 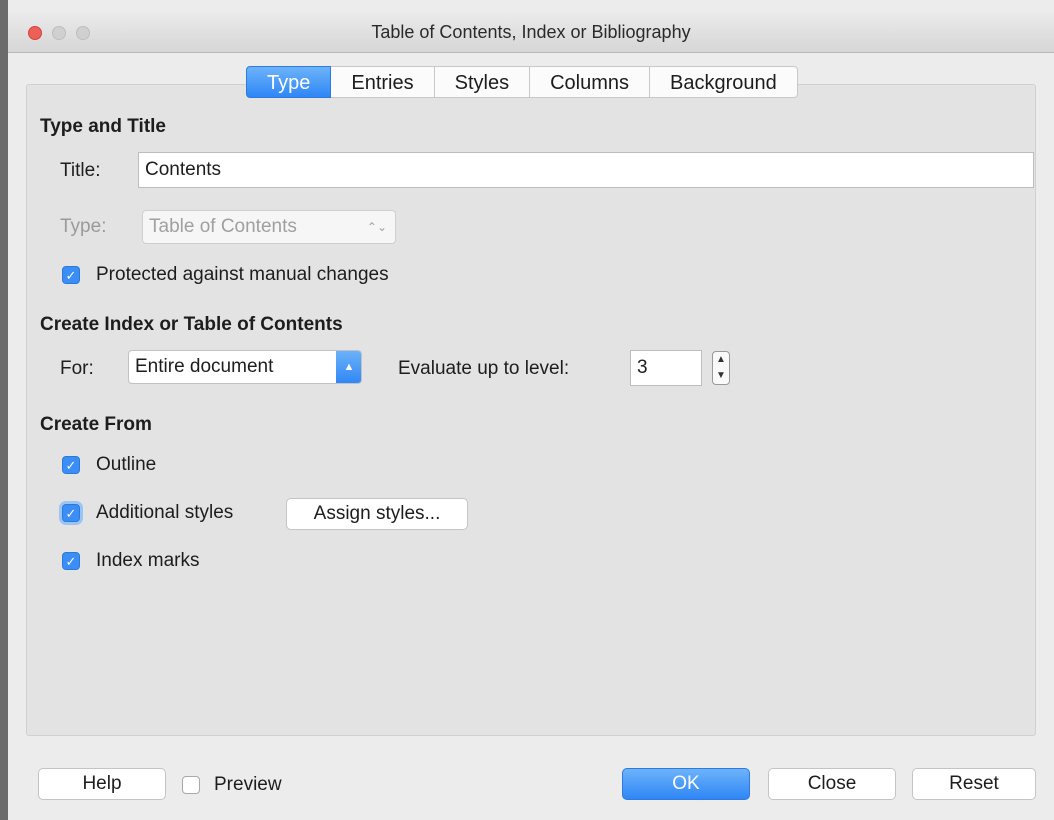 I want to click on window-edge, so click(x=4, y=410).